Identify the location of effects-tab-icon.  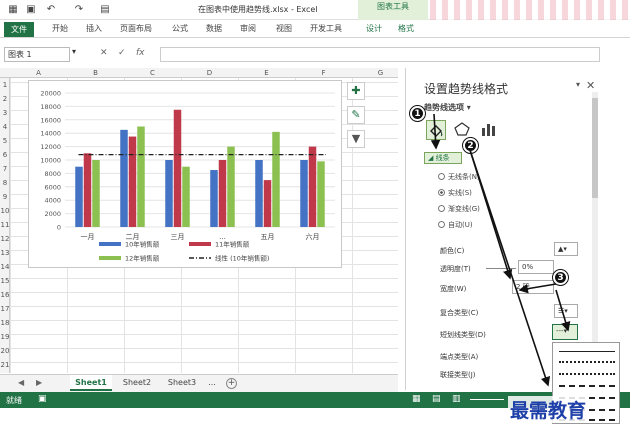
(462, 130).